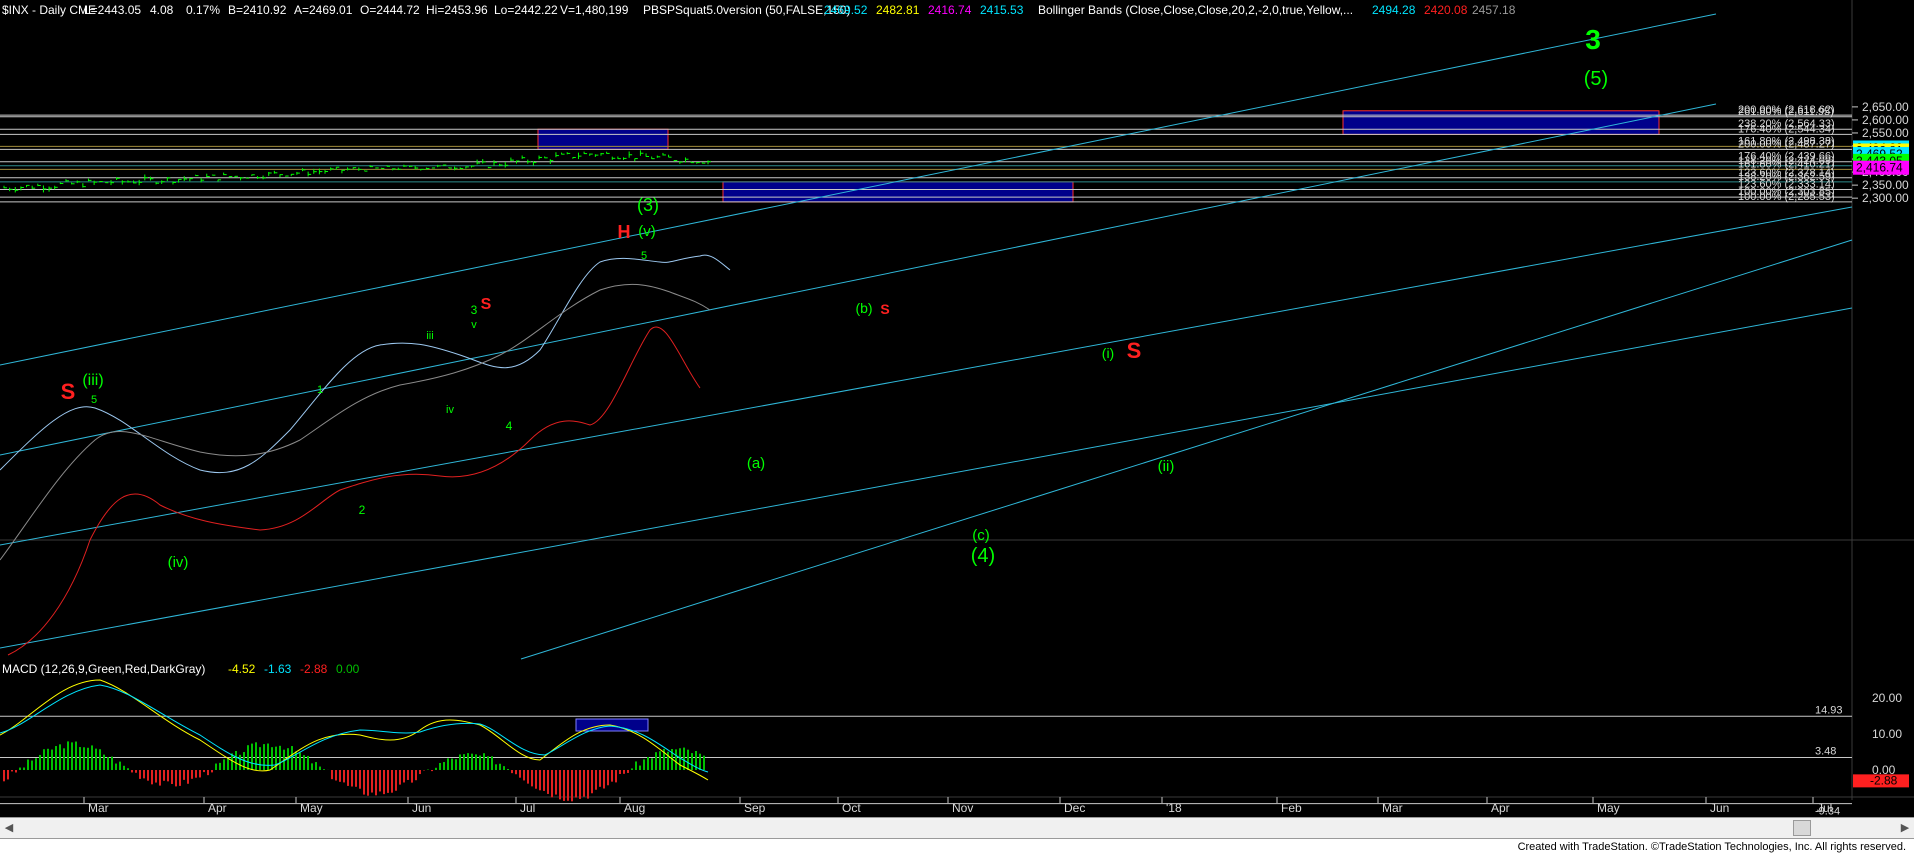 The image size is (1914, 856). Describe the element at coordinates (1885, 198) in the screenshot. I see `price-axis-label: 2,300.00` at that location.